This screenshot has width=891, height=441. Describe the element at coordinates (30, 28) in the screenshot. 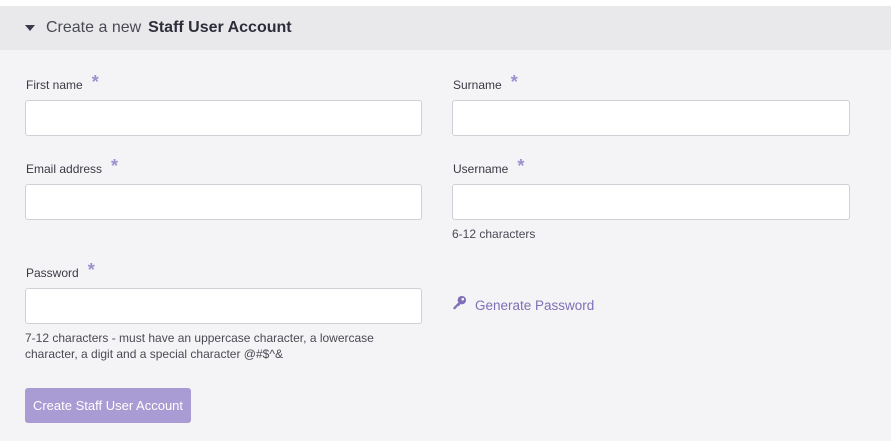

I see `caret-down-icon` at that location.